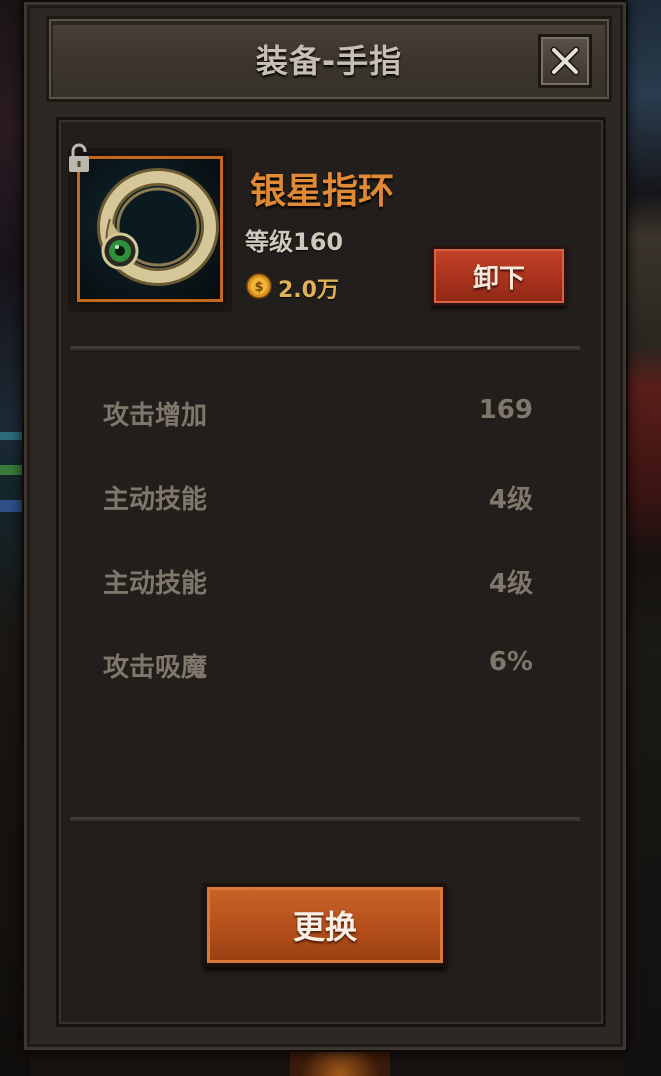 The height and width of the screenshot is (1076, 661). Describe the element at coordinates (499, 276) in the screenshot. I see `unequip-button: 卸下` at that location.